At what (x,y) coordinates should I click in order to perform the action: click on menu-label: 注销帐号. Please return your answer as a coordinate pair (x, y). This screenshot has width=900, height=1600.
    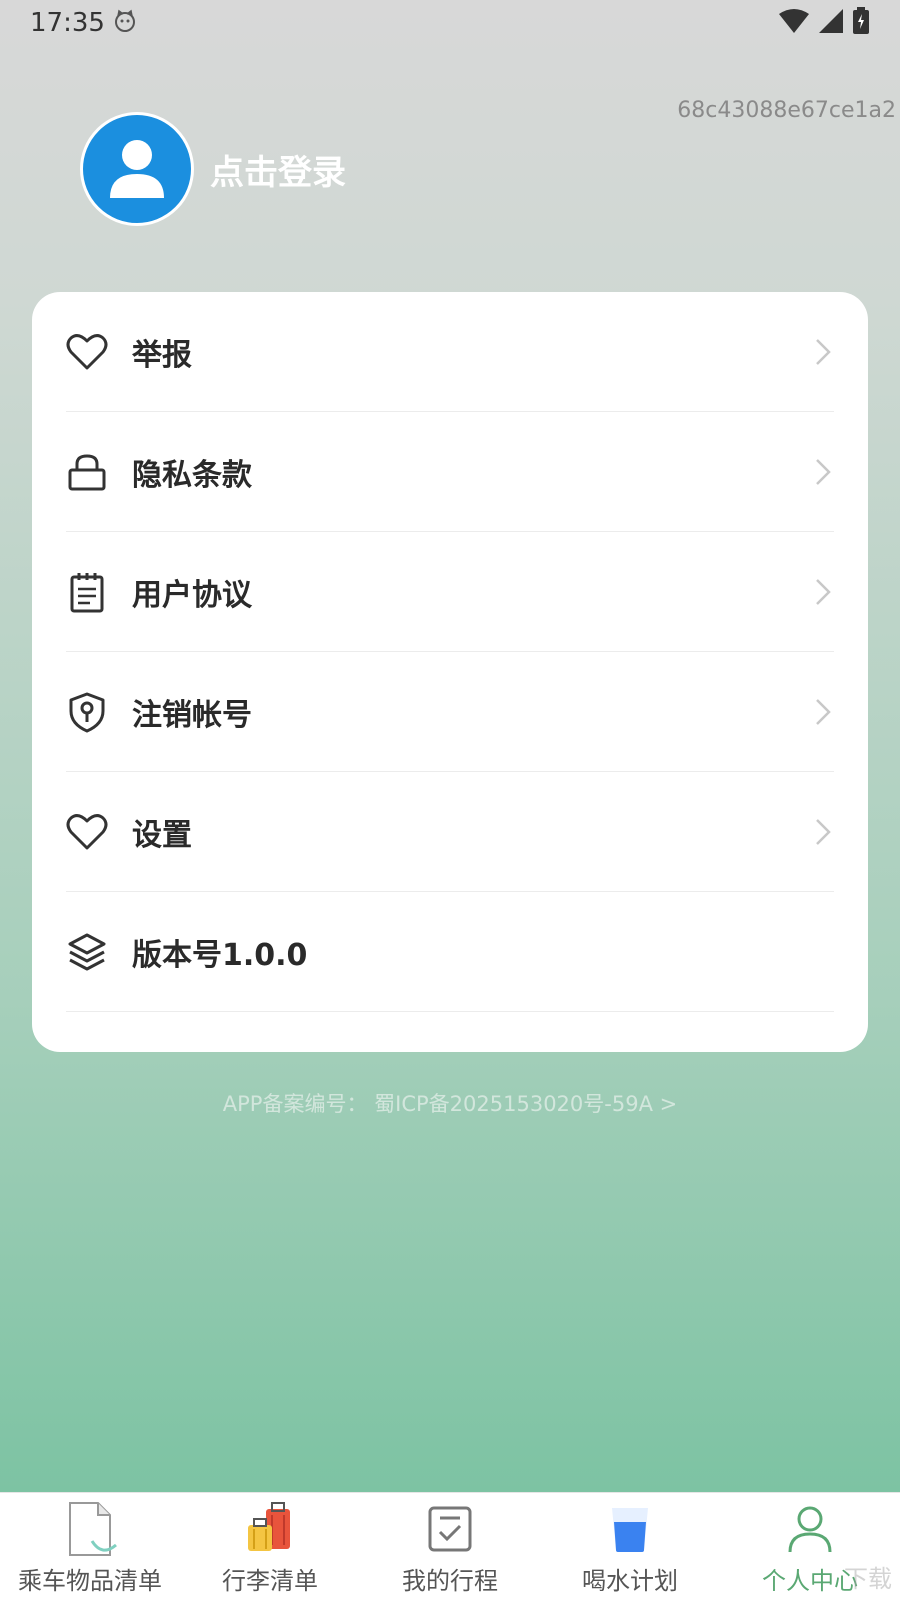
    Looking at the image, I should click on (192, 715).